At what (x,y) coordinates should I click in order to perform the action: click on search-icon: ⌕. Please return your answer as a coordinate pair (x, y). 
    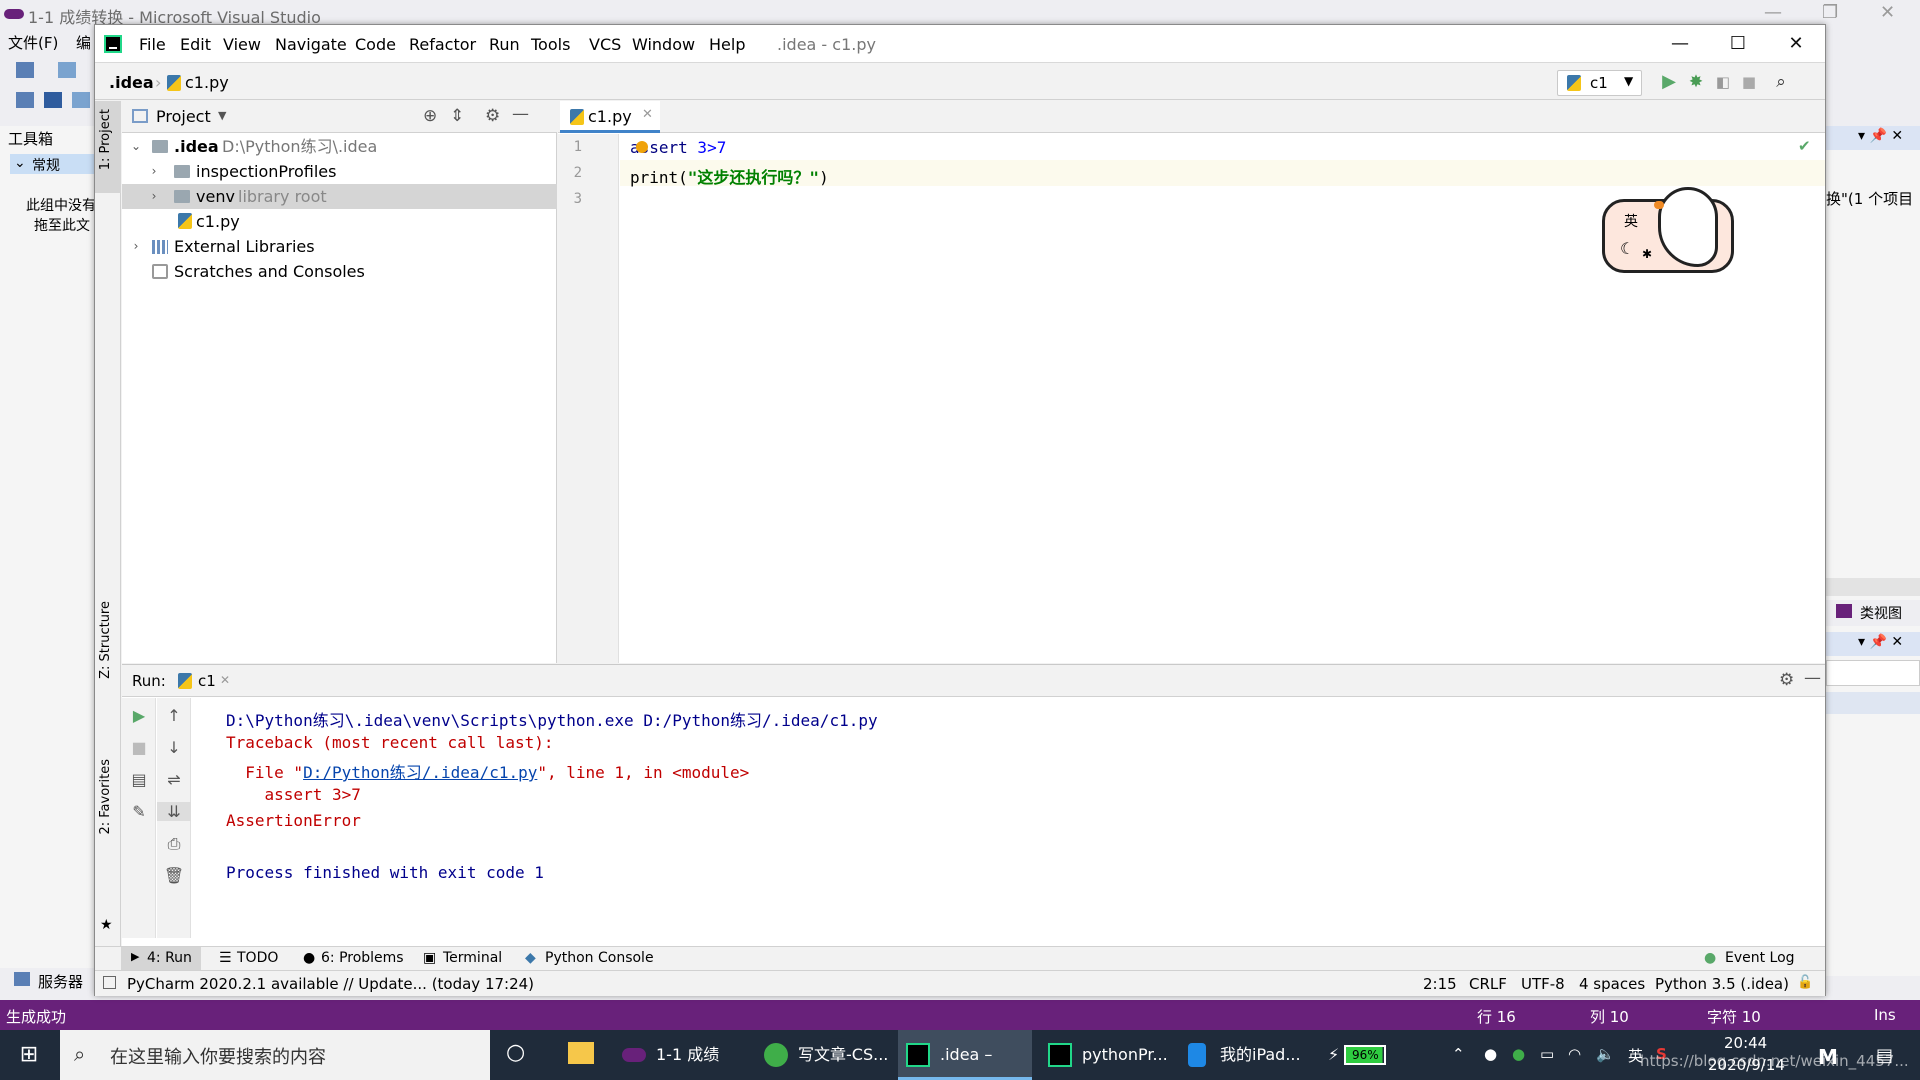
    Looking at the image, I should click on (1781, 82).